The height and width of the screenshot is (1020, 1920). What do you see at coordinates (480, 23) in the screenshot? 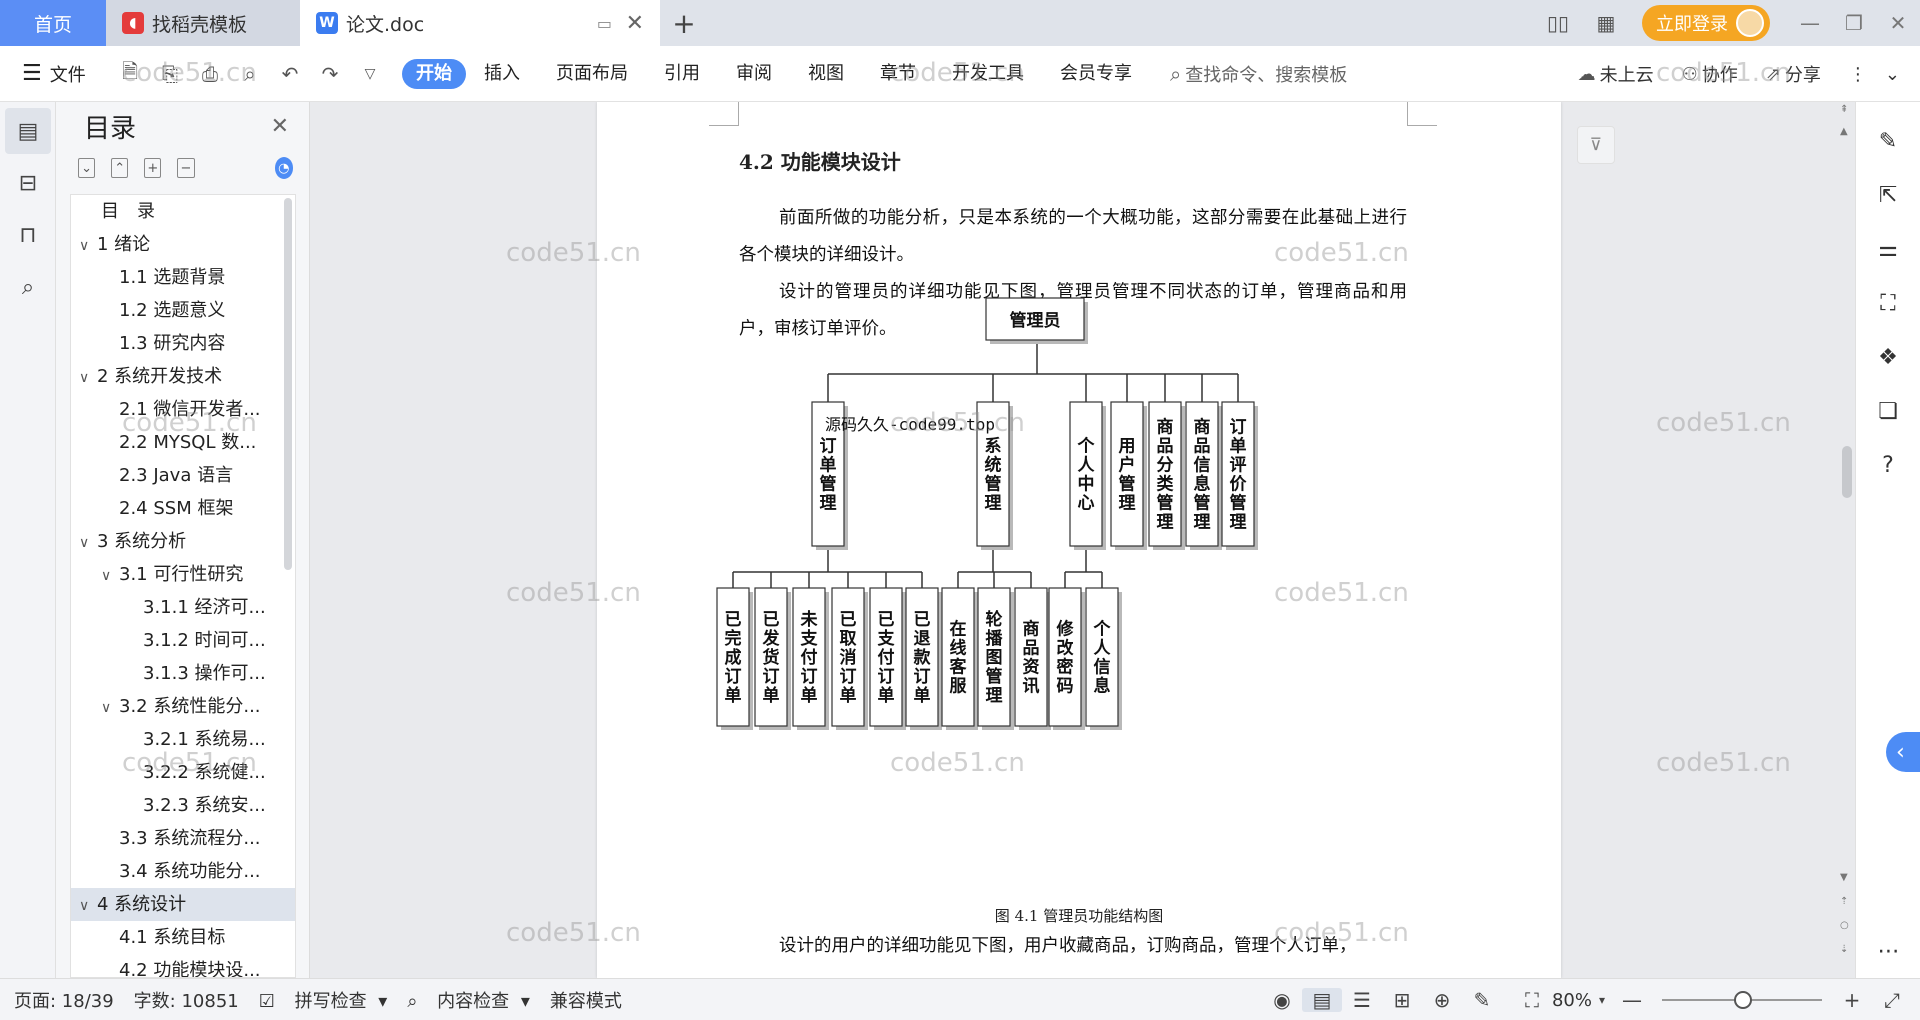
I see `tab-document: W 论文.doc ▭ ✕` at bounding box center [480, 23].